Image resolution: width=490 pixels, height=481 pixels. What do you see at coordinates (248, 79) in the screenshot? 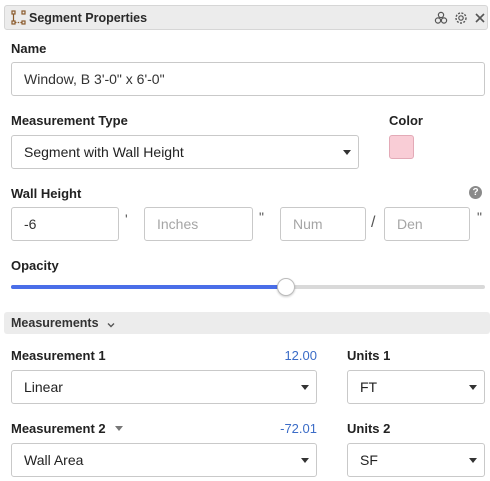
I see `name-input: Window, B 3'-0" x 6'-0"` at bounding box center [248, 79].